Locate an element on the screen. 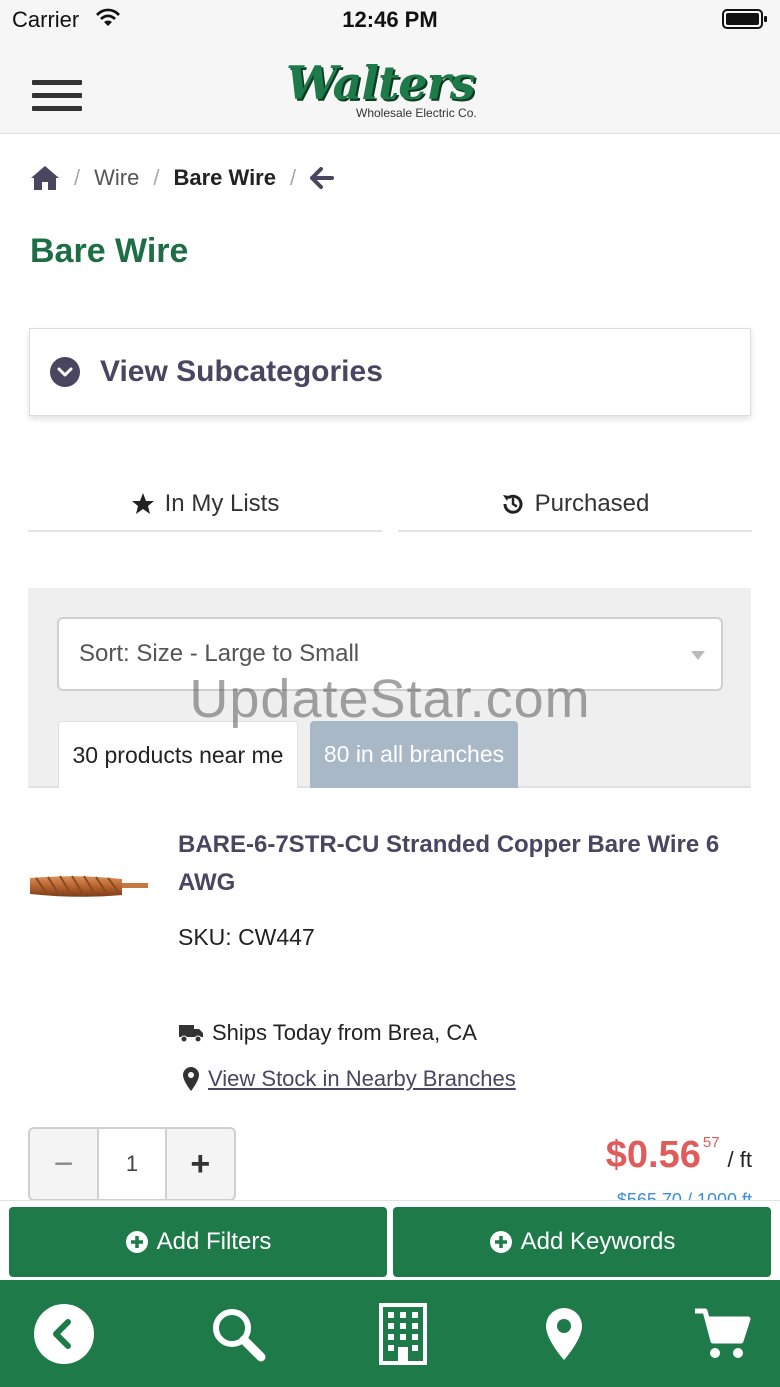  branches-button is located at coordinates (403, 1334).